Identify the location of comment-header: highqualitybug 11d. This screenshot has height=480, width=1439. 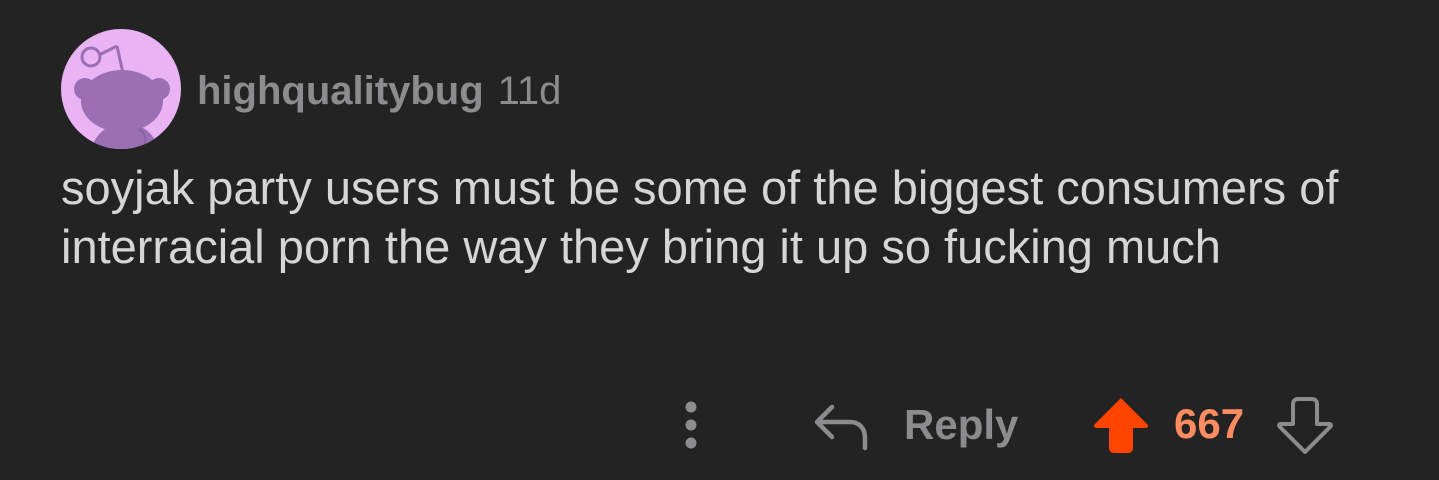
(311, 89).